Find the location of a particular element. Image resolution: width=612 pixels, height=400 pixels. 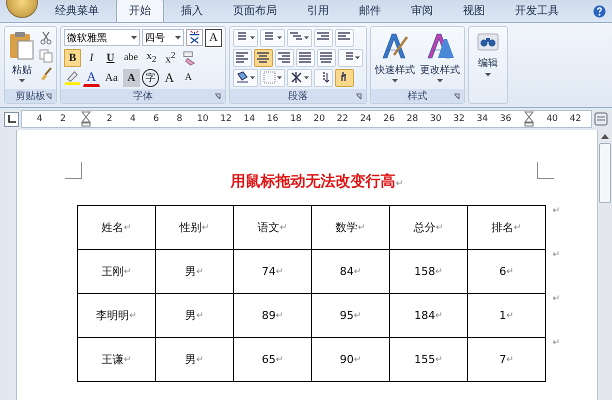

table-header-cell: 姓名↵ is located at coordinates (117, 228).